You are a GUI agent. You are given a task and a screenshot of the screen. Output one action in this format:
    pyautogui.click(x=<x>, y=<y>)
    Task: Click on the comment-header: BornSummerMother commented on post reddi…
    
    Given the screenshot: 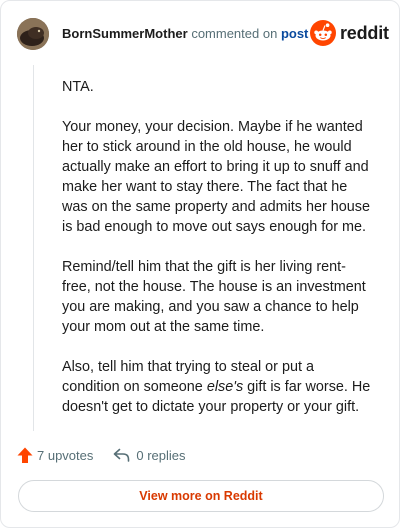 What is the action you would take?
    pyautogui.click(x=200, y=33)
    